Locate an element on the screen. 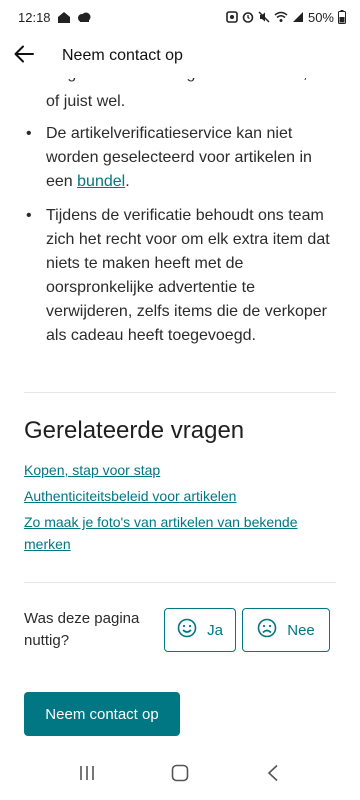 This screenshot has height=800, width=360. screenshot-icon is located at coordinates (232, 17).